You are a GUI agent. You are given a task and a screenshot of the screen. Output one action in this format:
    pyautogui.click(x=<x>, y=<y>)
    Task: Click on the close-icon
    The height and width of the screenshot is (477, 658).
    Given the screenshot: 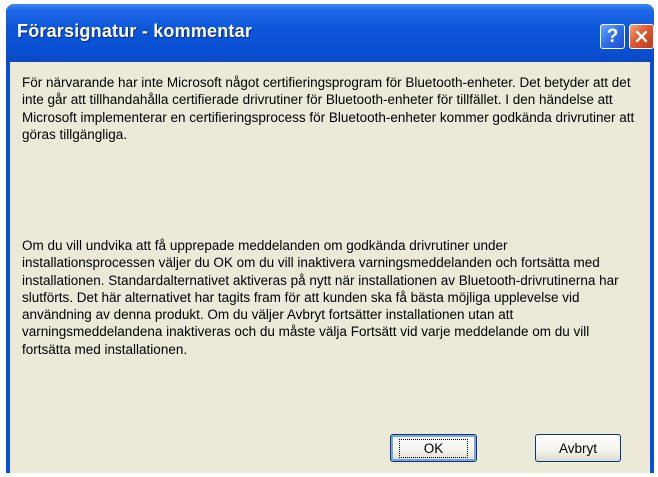 What is the action you would take?
    pyautogui.click(x=641, y=36)
    